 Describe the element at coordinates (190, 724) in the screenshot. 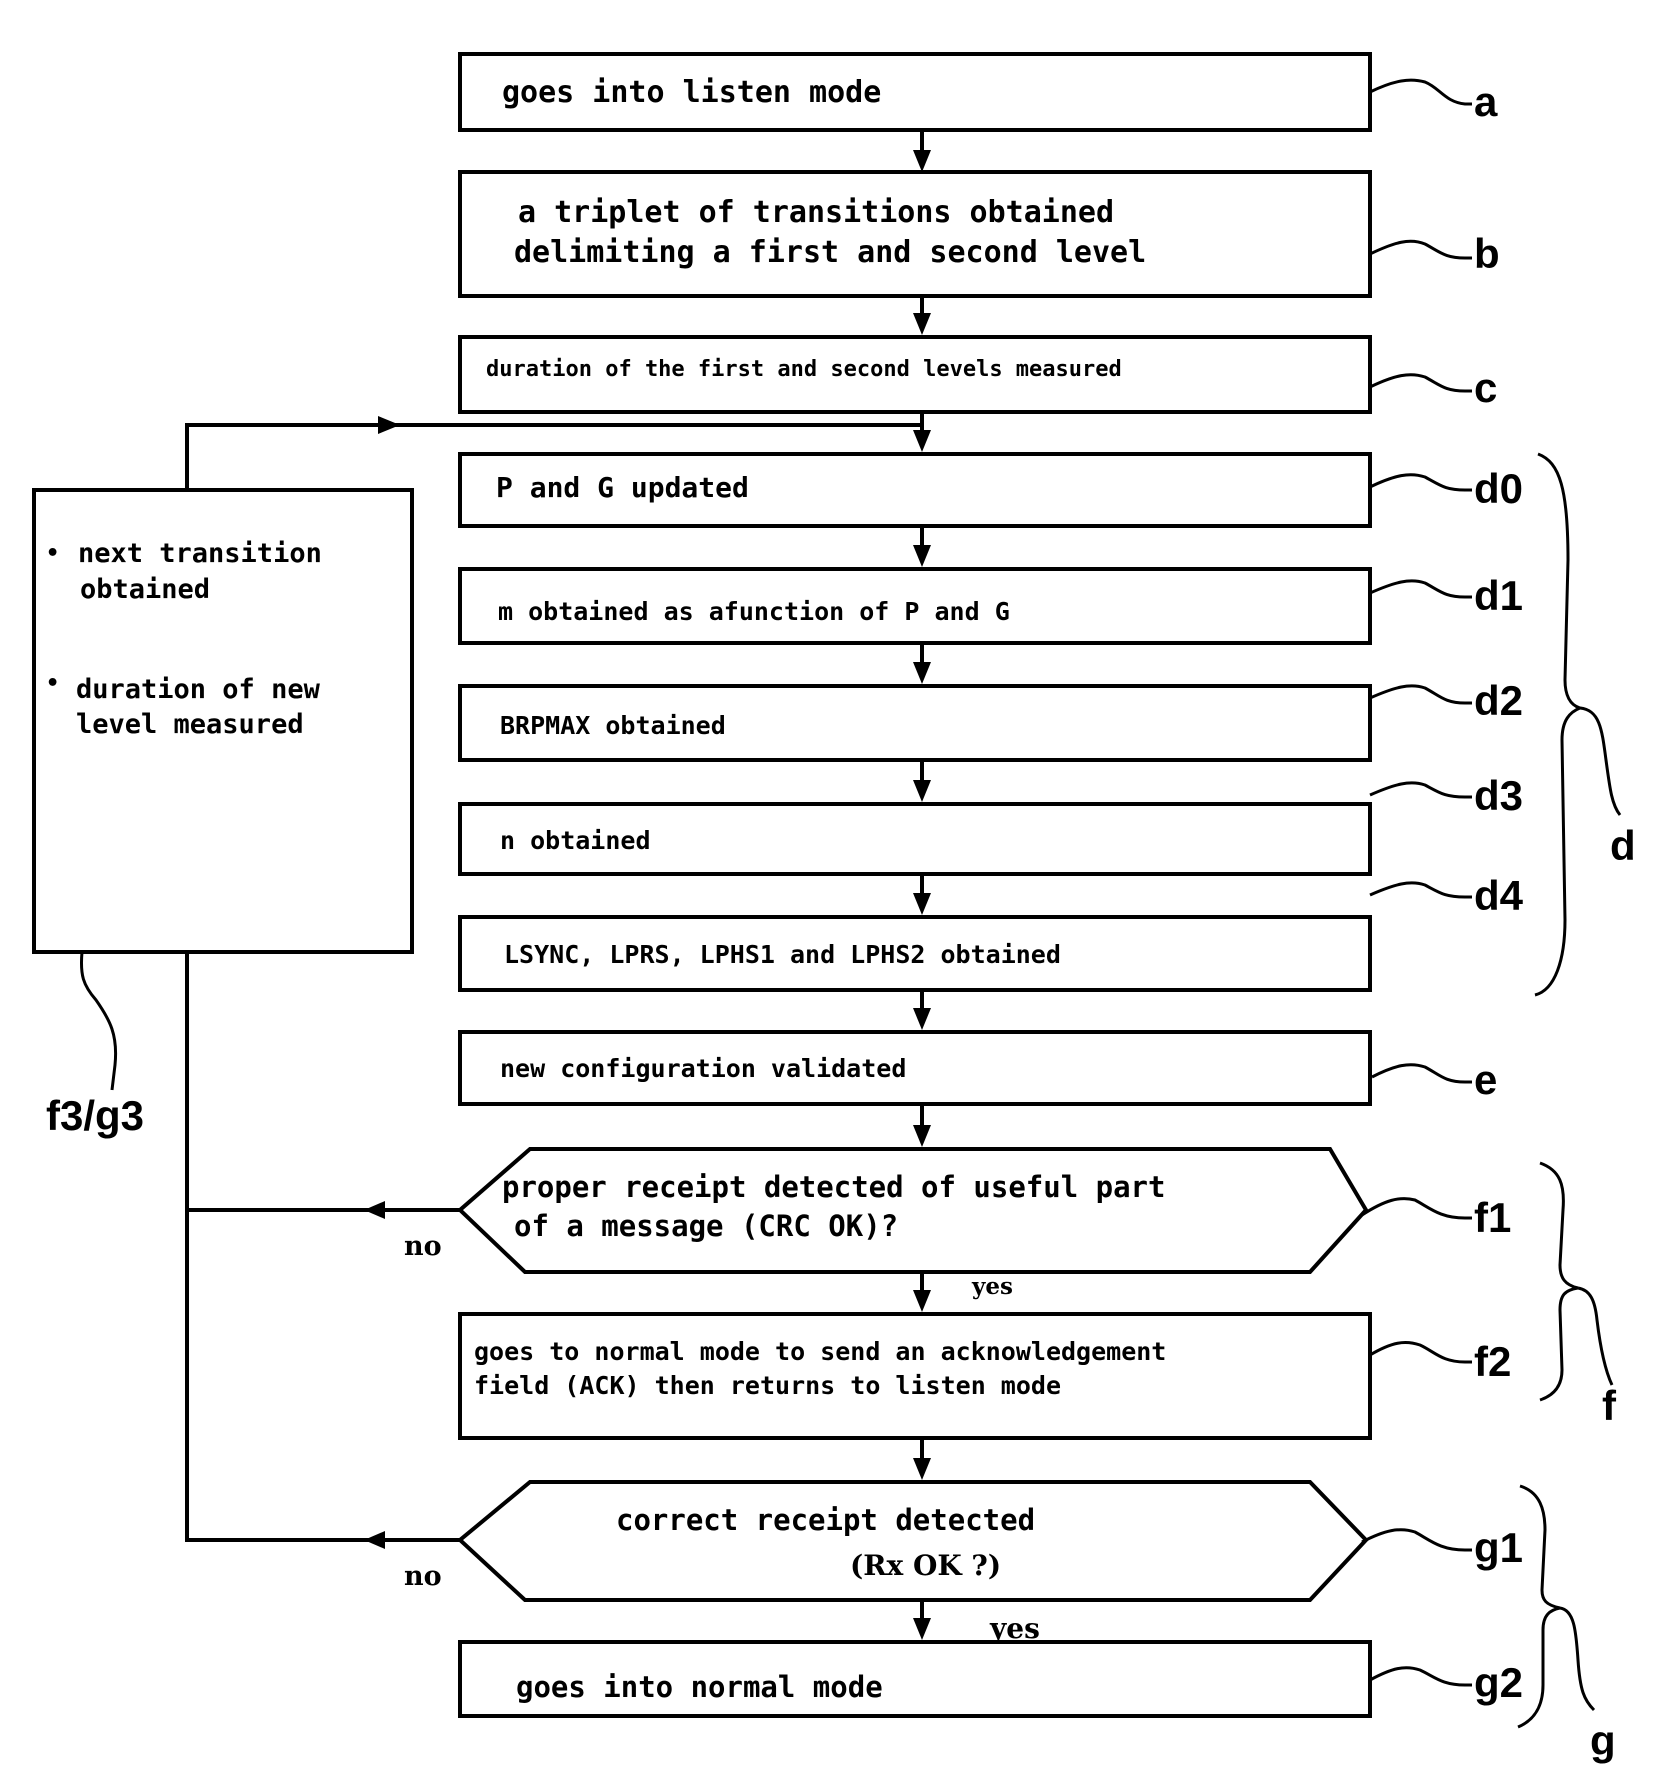

I see `loop-bullet-2-line-2: level measured` at that location.